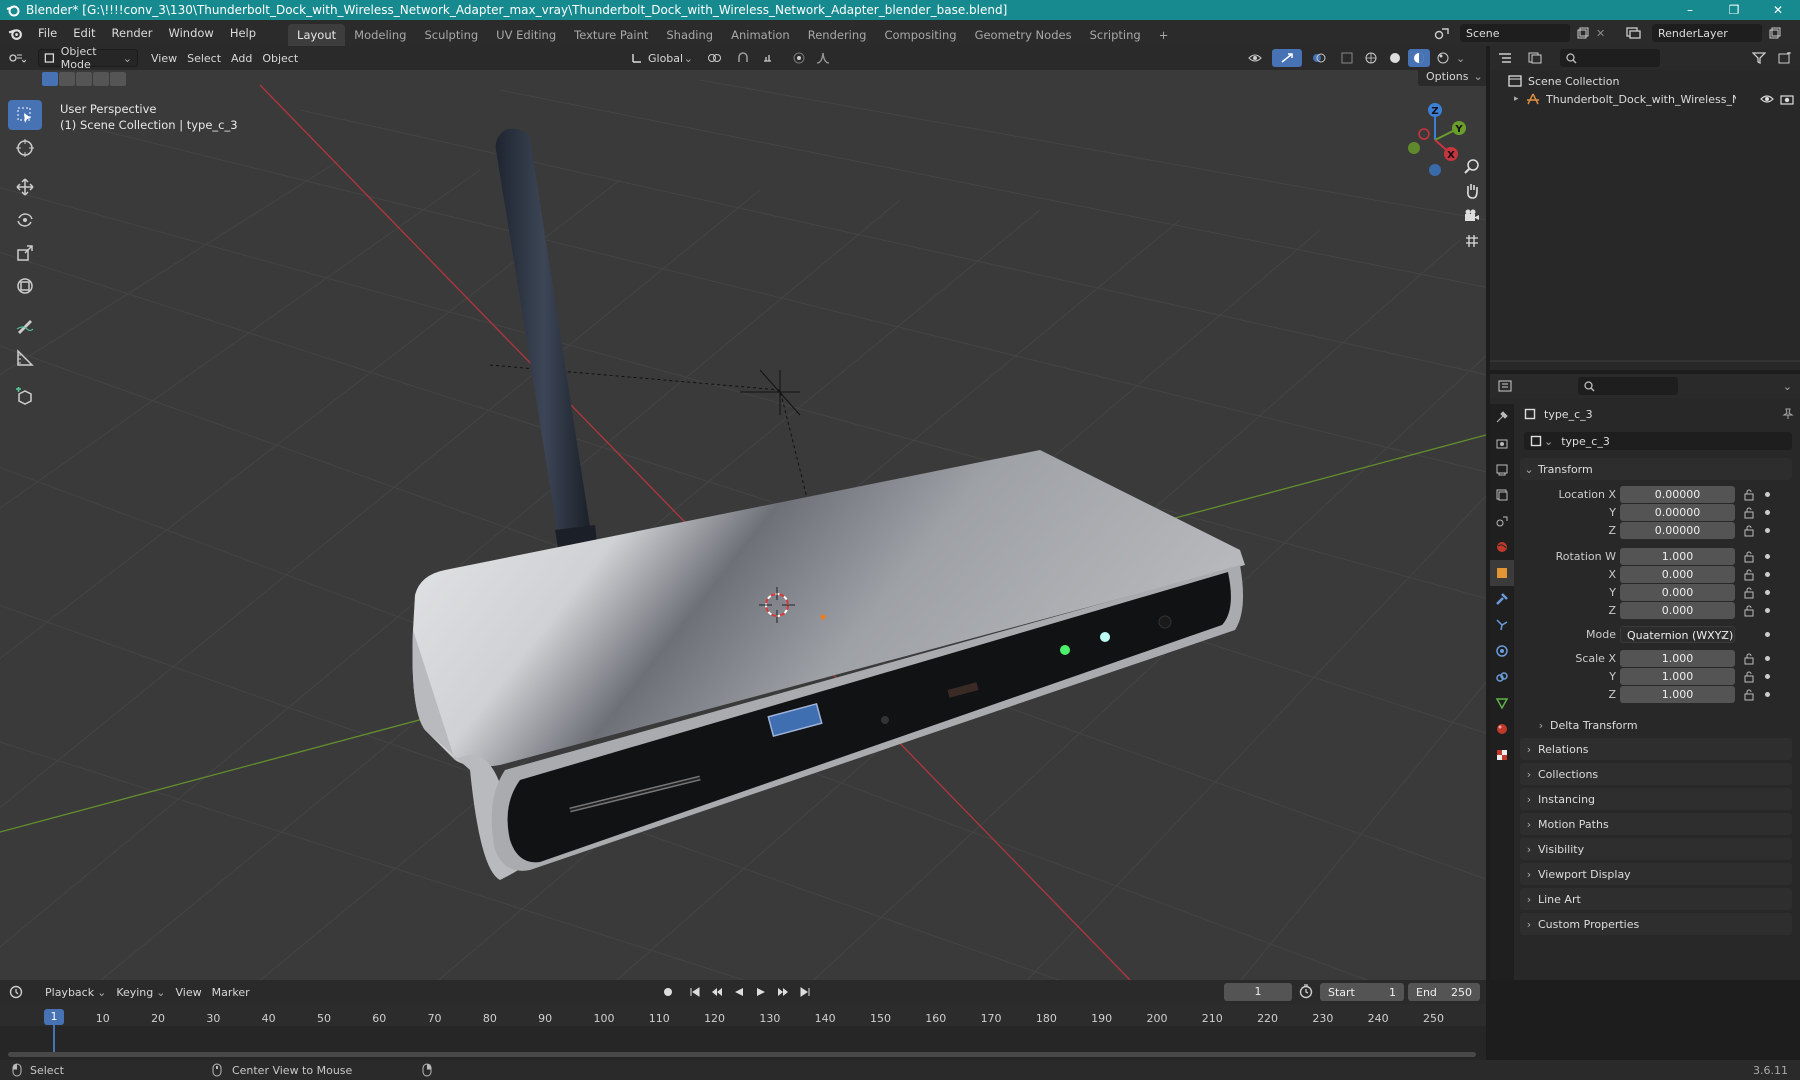 Image resolution: width=1800 pixels, height=1080 pixels. What do you see at coordinates (1515, 33) in the screenshot?
I see `scene-selector: Scene` at bounding box center [1515, 33].